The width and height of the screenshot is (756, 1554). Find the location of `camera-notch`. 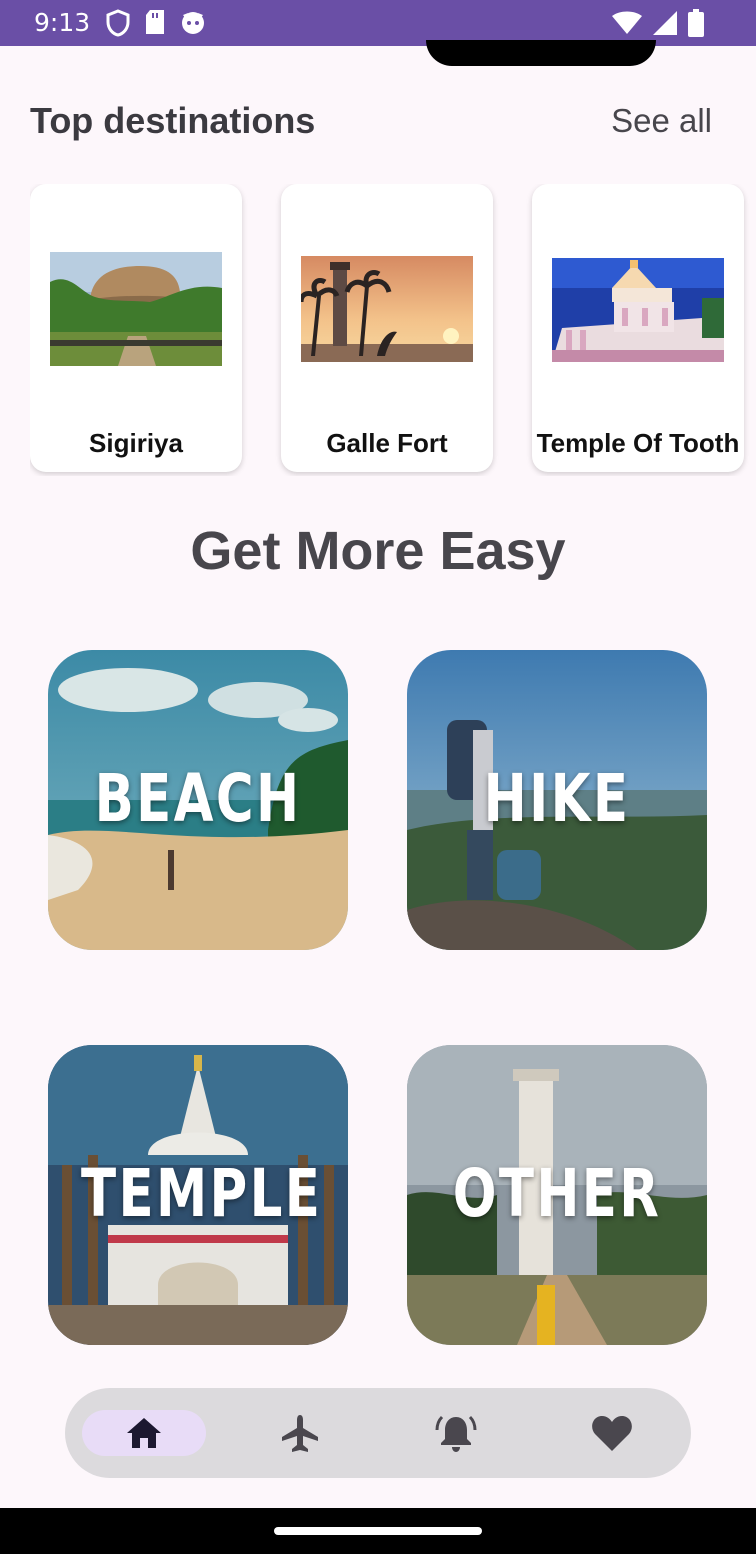

camera-notch is located at coordinates (541, 53).